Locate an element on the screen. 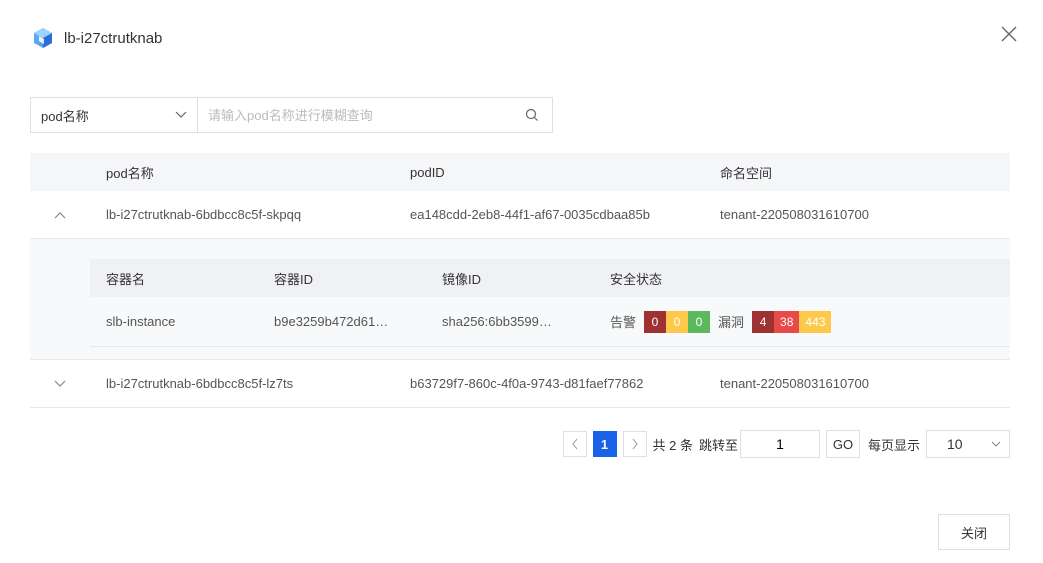  prev-page-button is located at coordinates (574, 444).